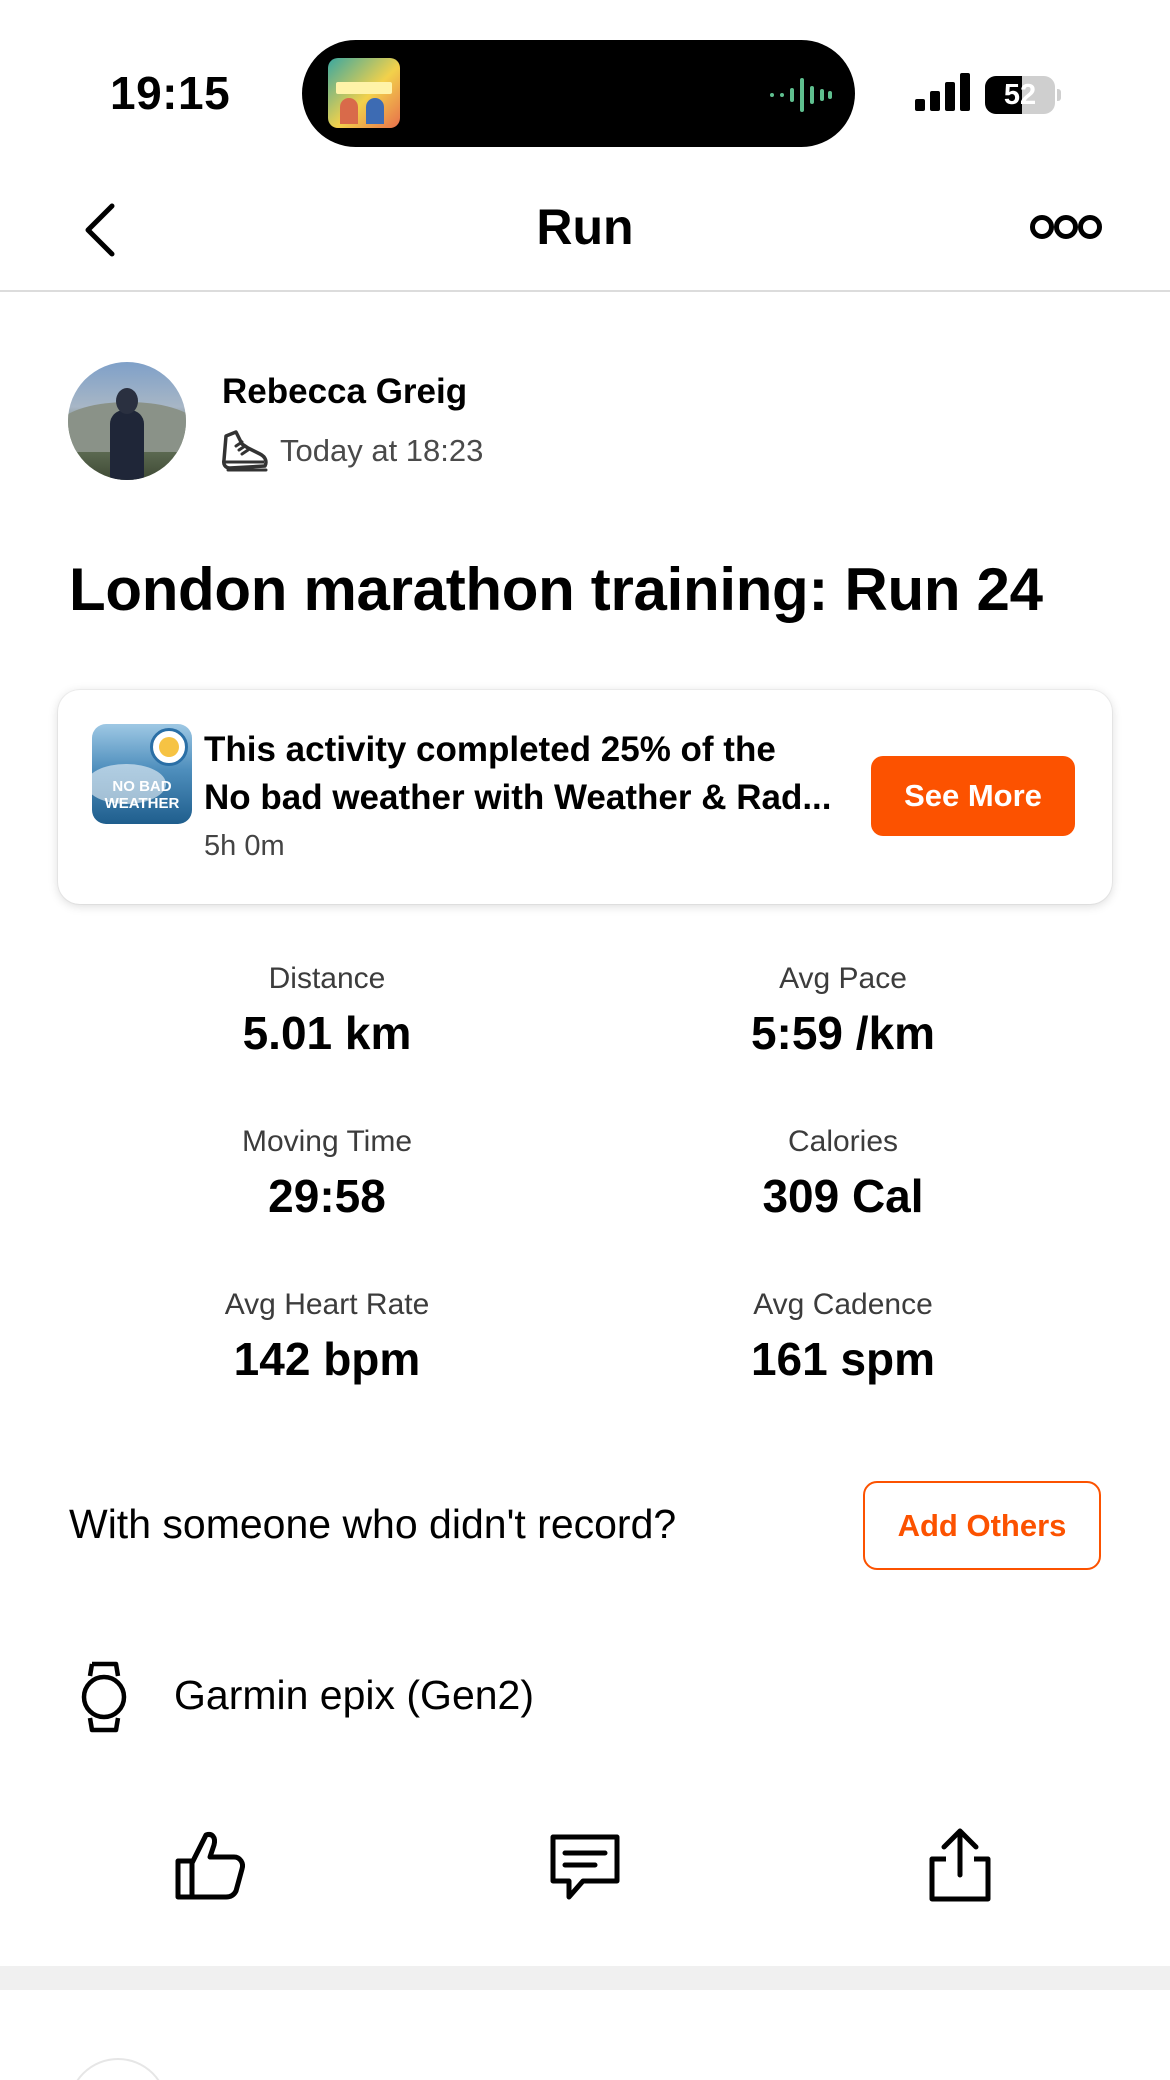  Describe the element at coordinates (843, 1304) in the screenshot. I see `stat-label: Avg Cadence` at that location.